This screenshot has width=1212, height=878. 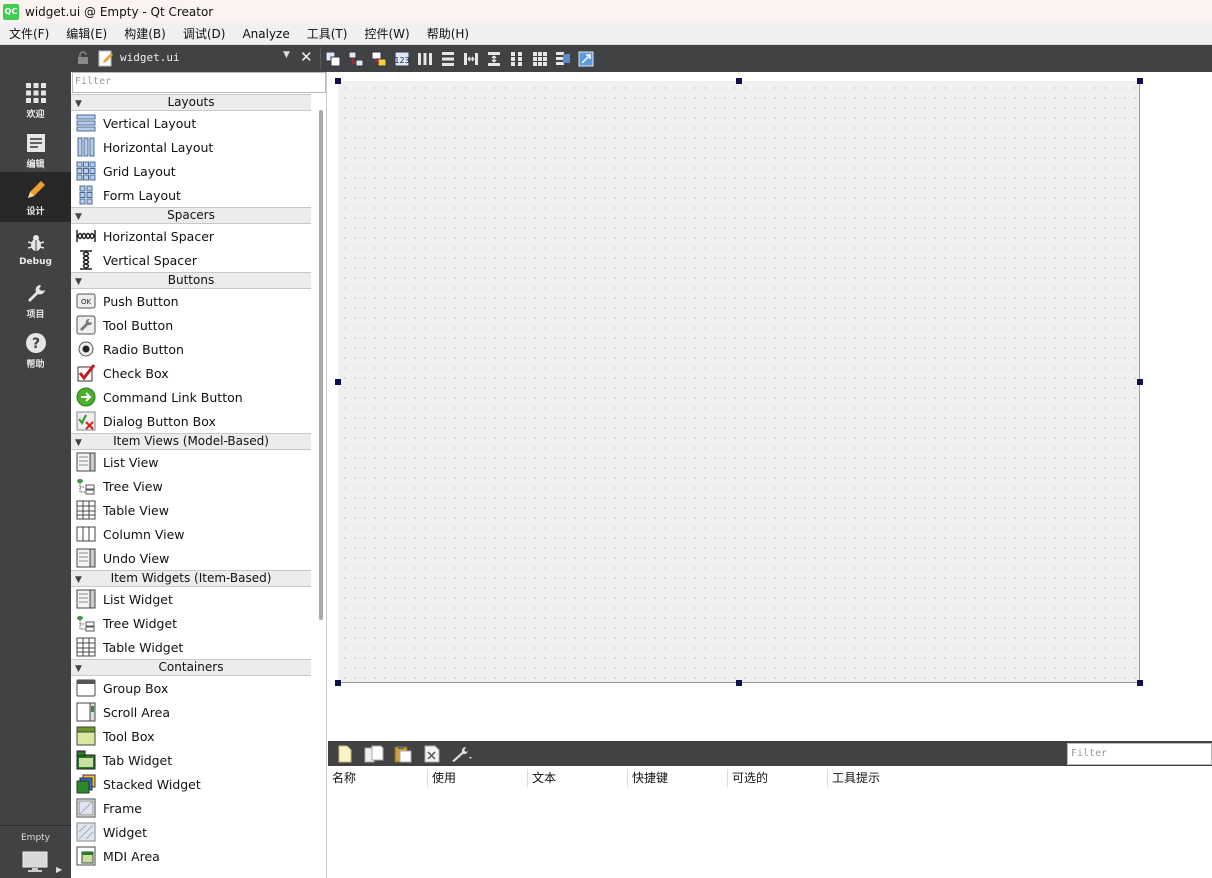 What do you see at coordinates (461, 754) in the screenshot?
I see `configure-icon` at bounding box center [461, 754].